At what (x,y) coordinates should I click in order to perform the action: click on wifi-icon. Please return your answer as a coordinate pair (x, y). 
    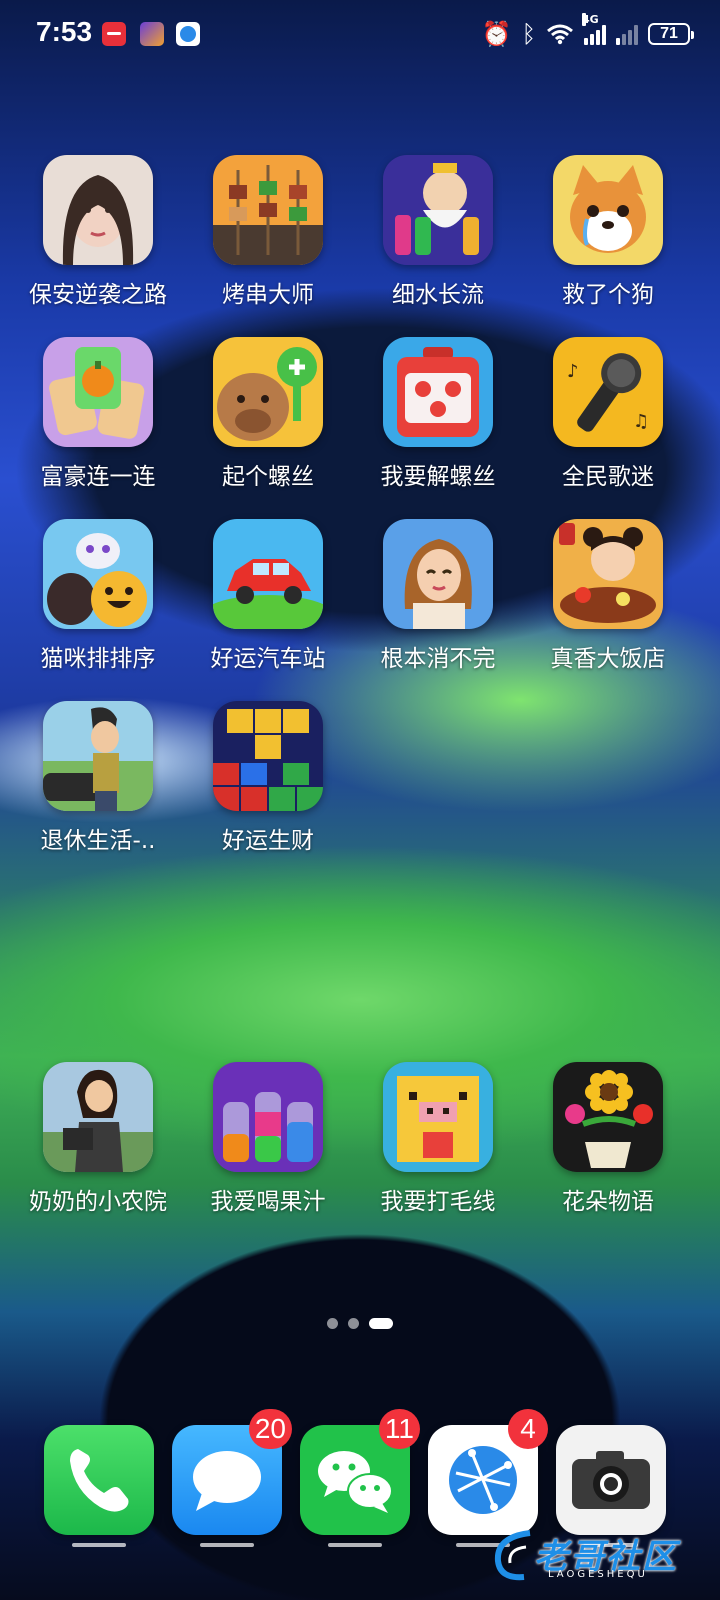
    Looking at the image, I should click on (560, 34).